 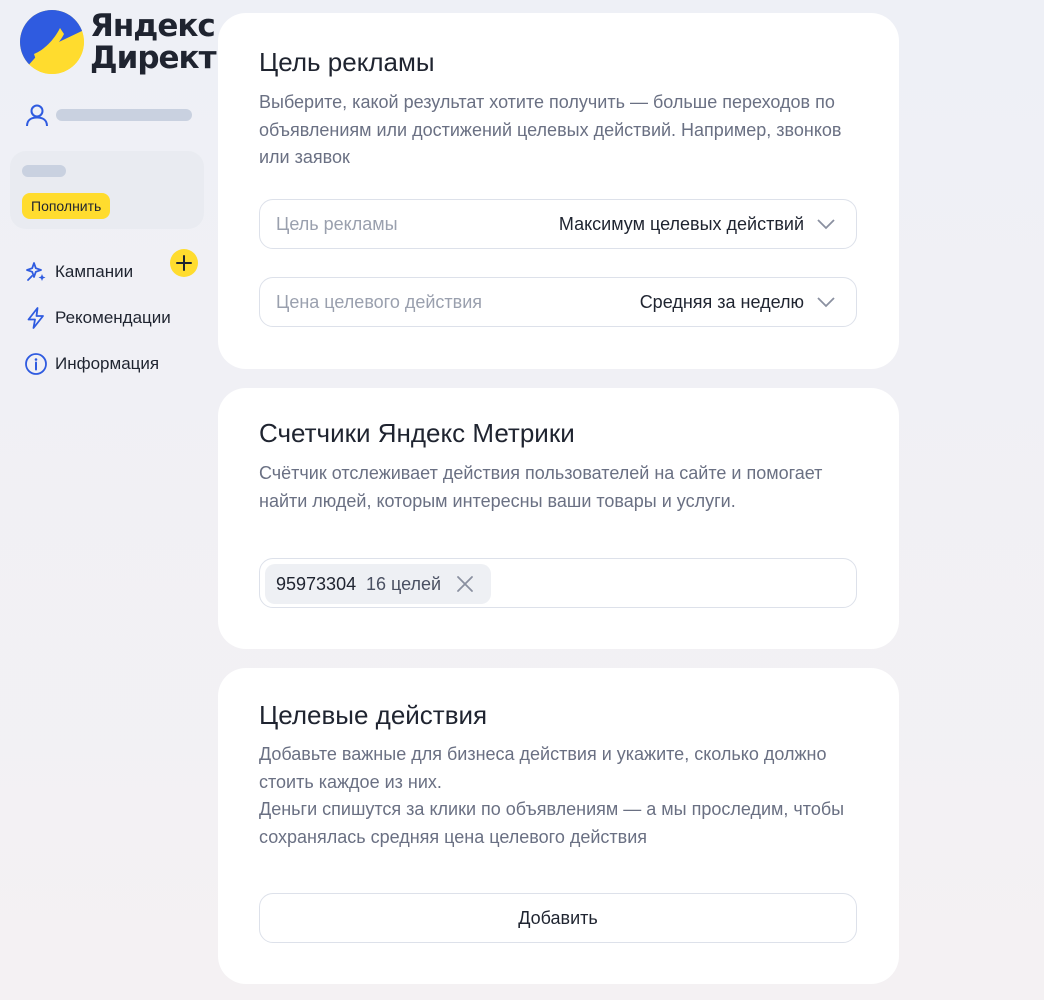 I want to click on sidebar-nav: Кампании Рекомендации Информация, so click(x=114, y=318).